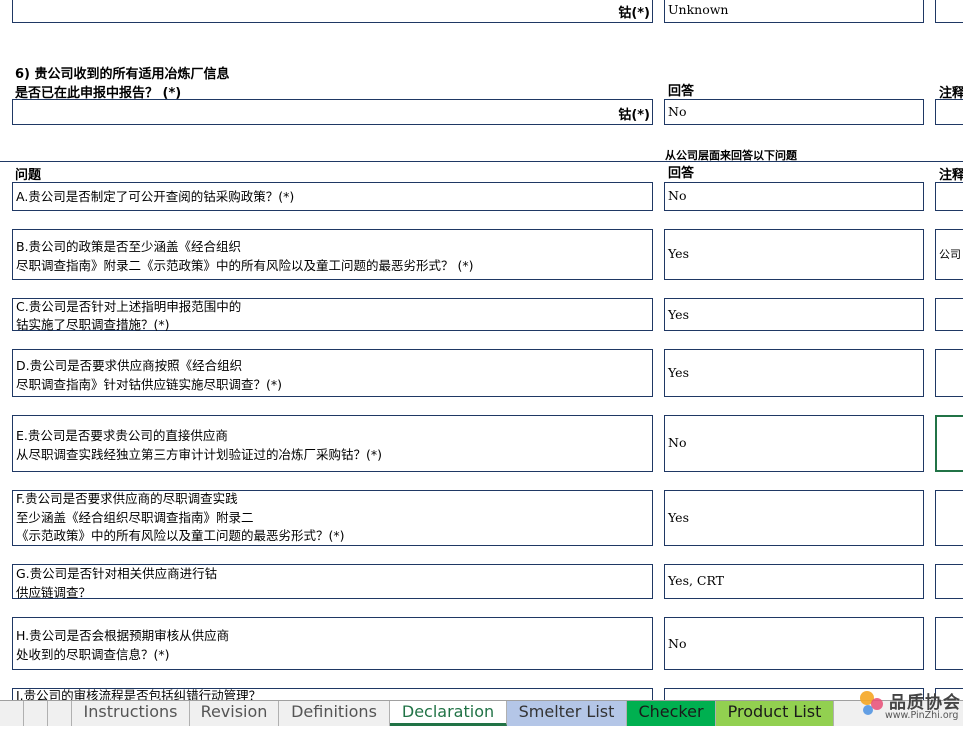  I want to click on tab-revision: Revision, so click(234, 713).